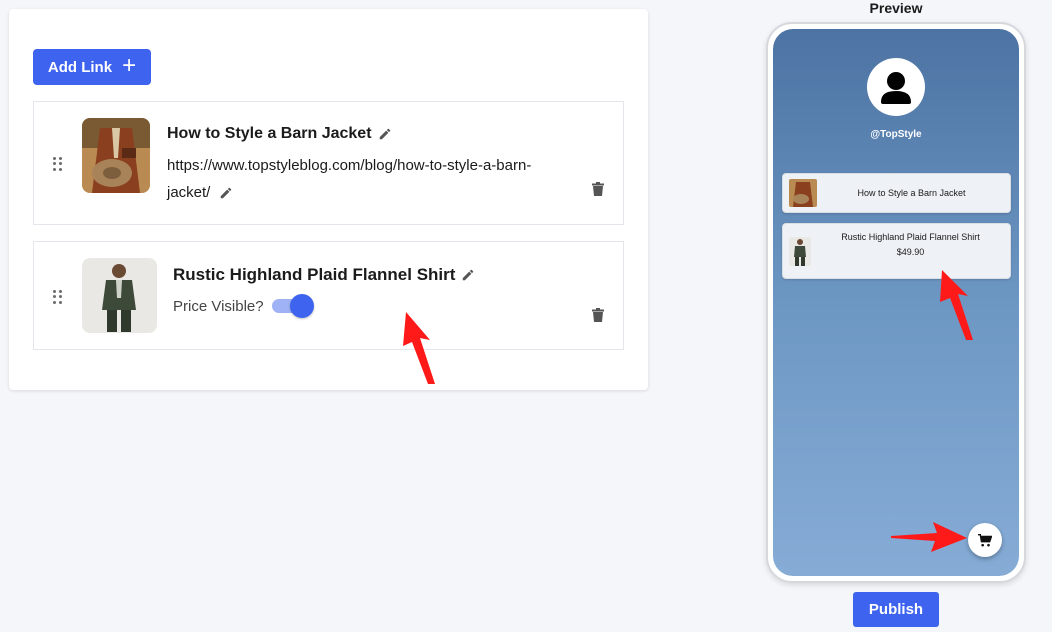 This screenshot has width=1052, height=632. What do you see at coordinates (896, 8) in the screenshot?
I see `preview-heading: Preview` at bounding box center [896, 8].